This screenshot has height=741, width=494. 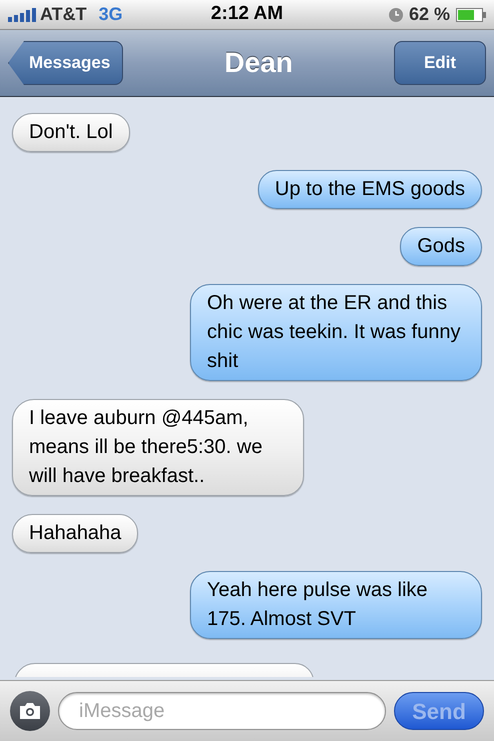 What do you see at coordinates (440, 63) in the screenshot?
I see `edit-button: Edit` at bounding box center [440, 63].